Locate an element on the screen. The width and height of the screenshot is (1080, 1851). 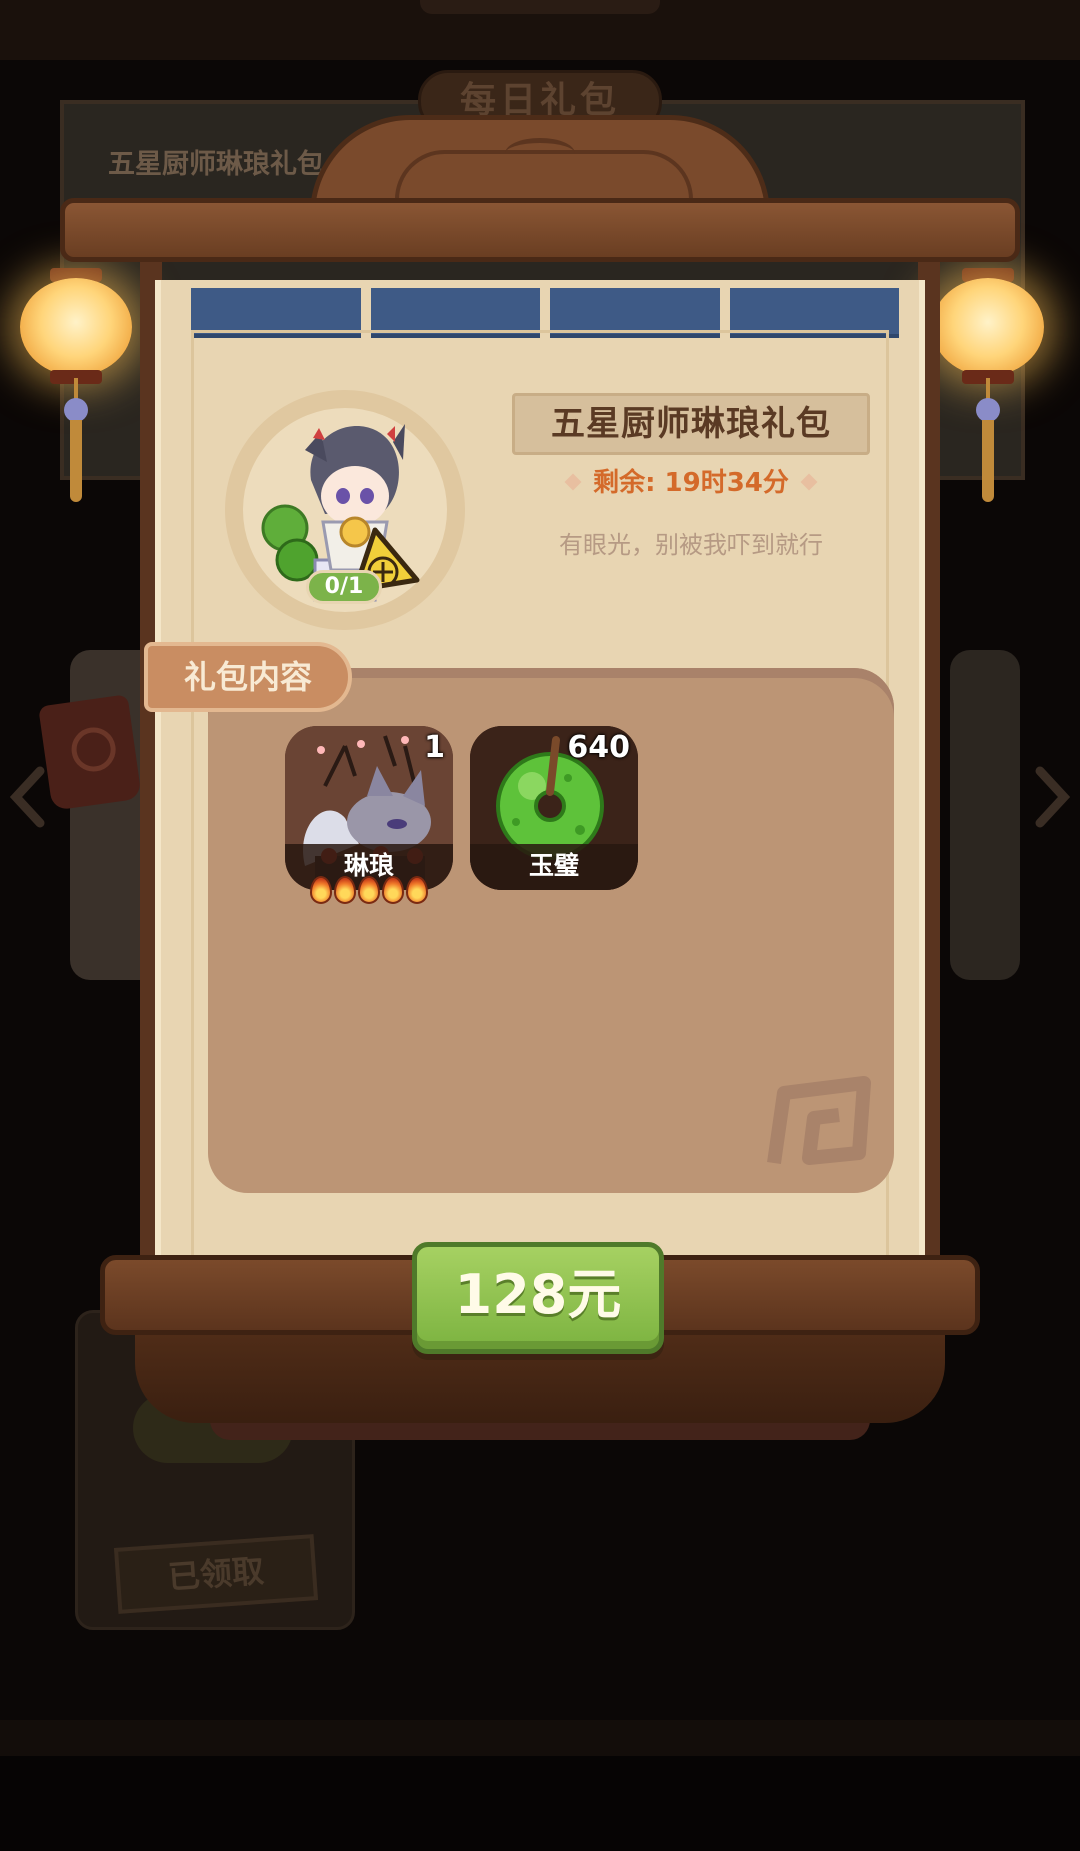
pack-timer: 剩余: 19时34分 is located at coordinates (691, 480).